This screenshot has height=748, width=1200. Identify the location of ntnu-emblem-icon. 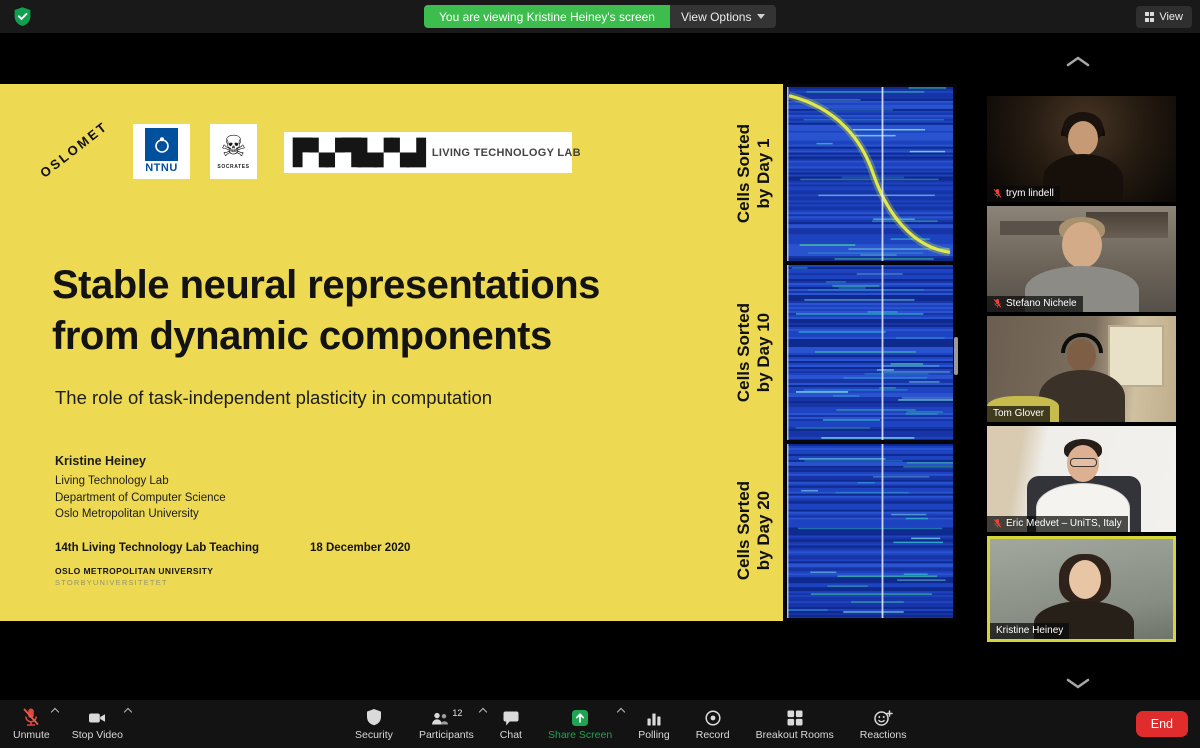
(161, 144).